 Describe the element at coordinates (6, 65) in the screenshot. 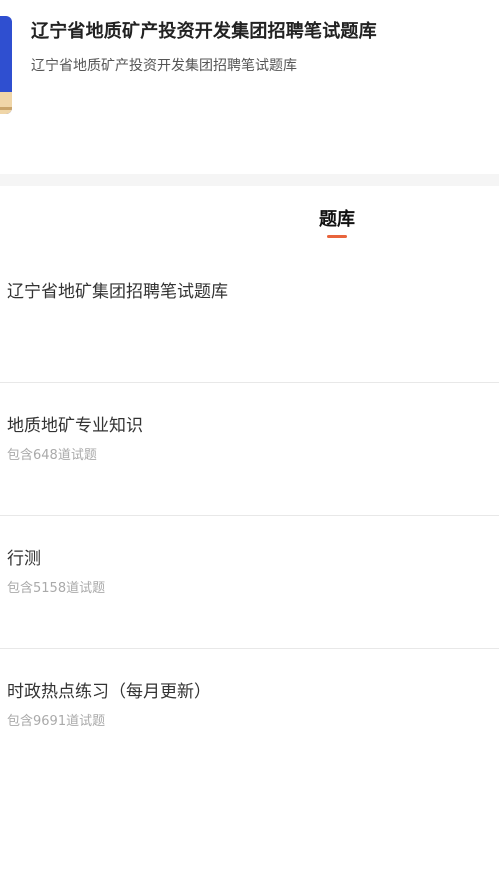

I see `book-cover-image` at that location.